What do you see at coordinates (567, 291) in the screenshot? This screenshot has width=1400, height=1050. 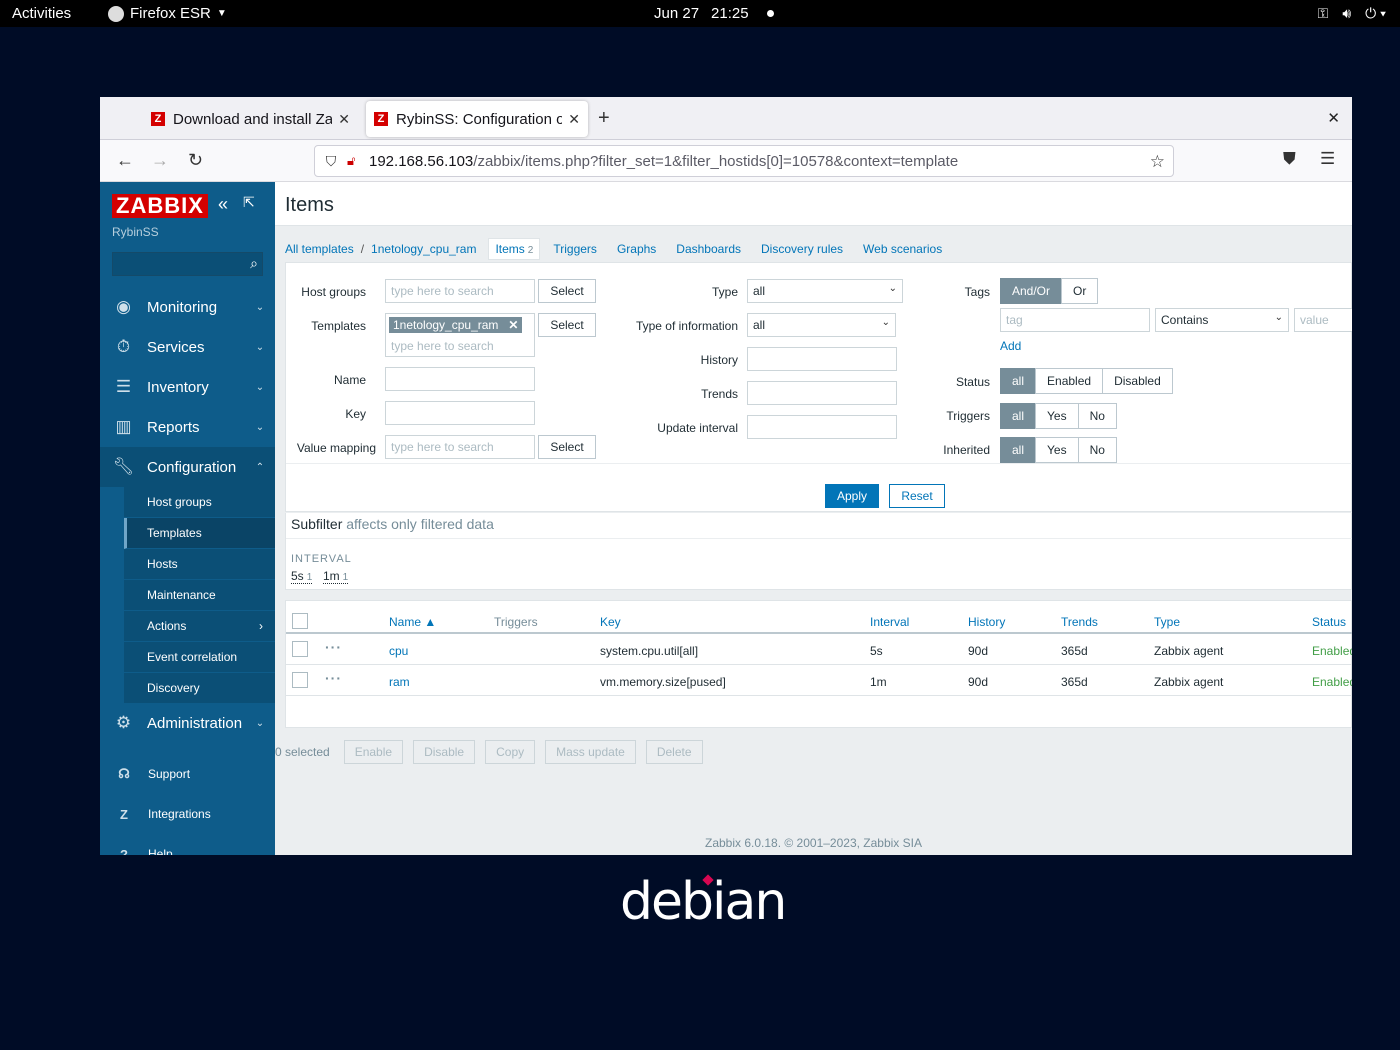 I see `host-groups-select-button: Select` at bounding box center [567, 291].